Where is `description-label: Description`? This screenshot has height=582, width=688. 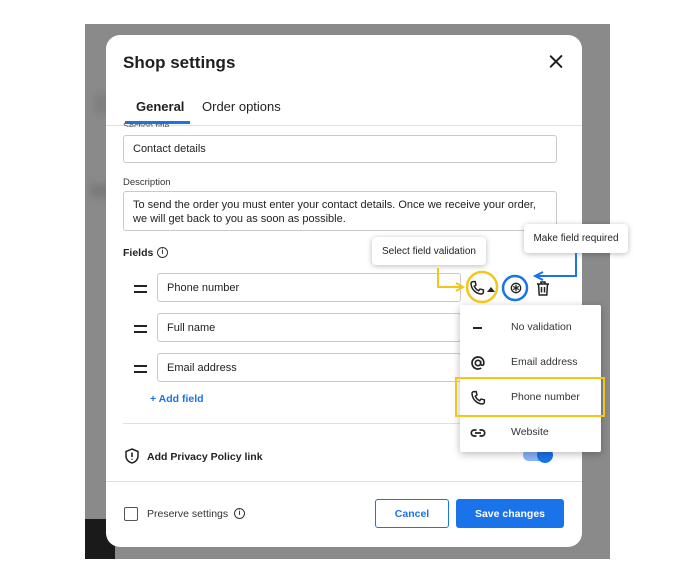
description-label: Description is located at coordinates (147, 182).